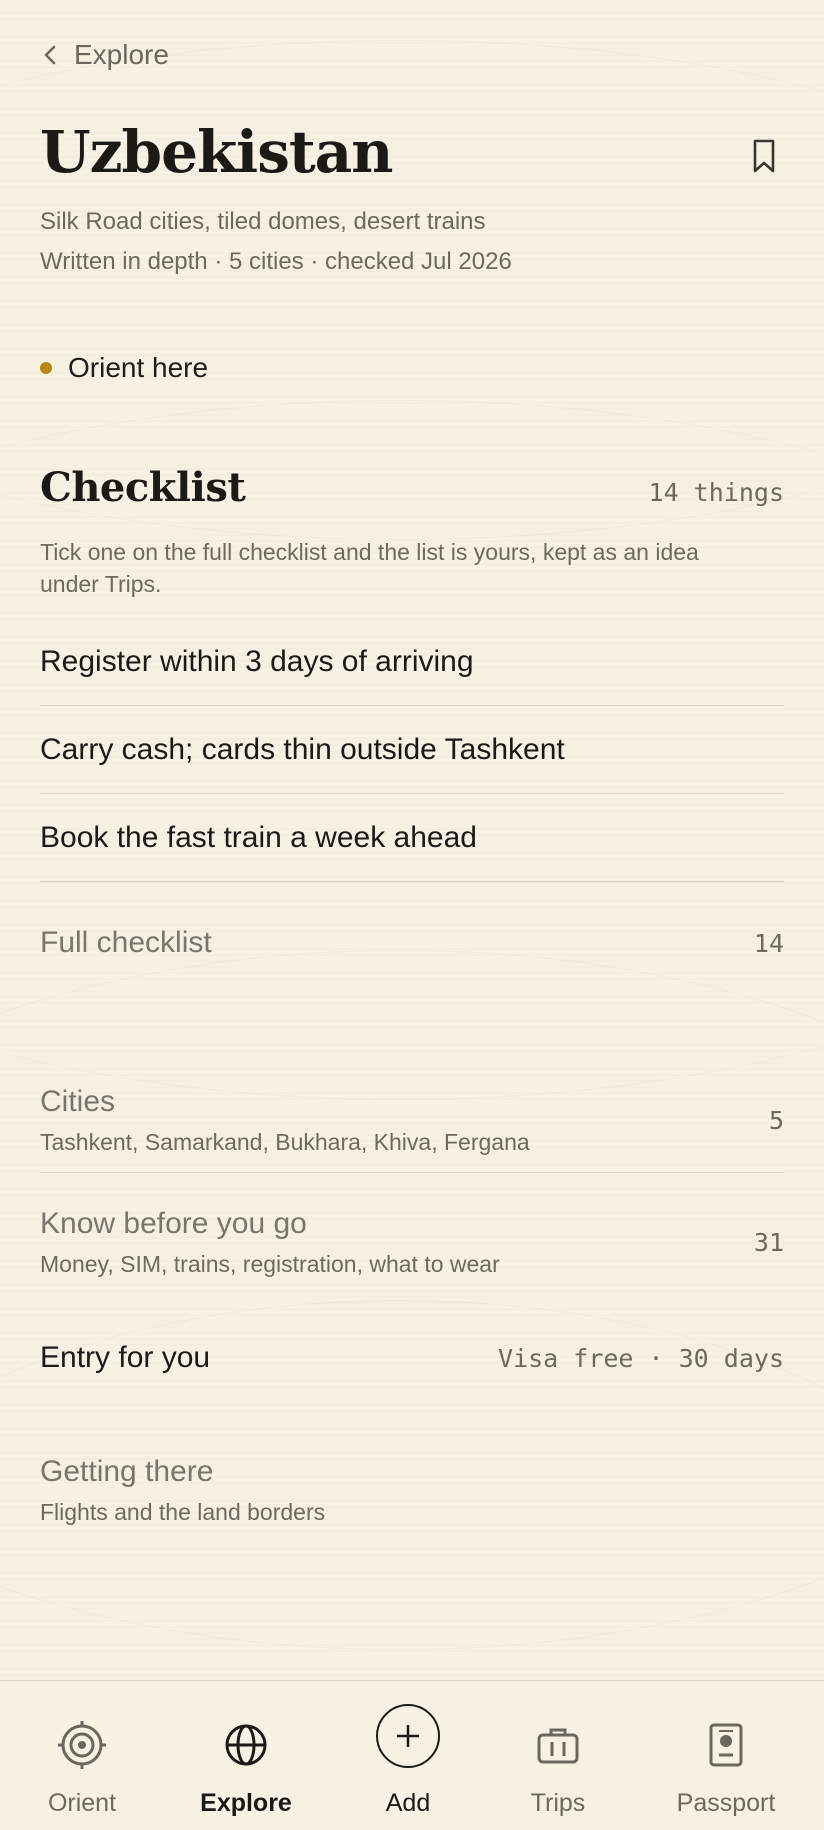 The image size is (824, 1830). Describe the element at coordinates (50, 55) in the screenshot. I see `chevron-left-icon` at that location.